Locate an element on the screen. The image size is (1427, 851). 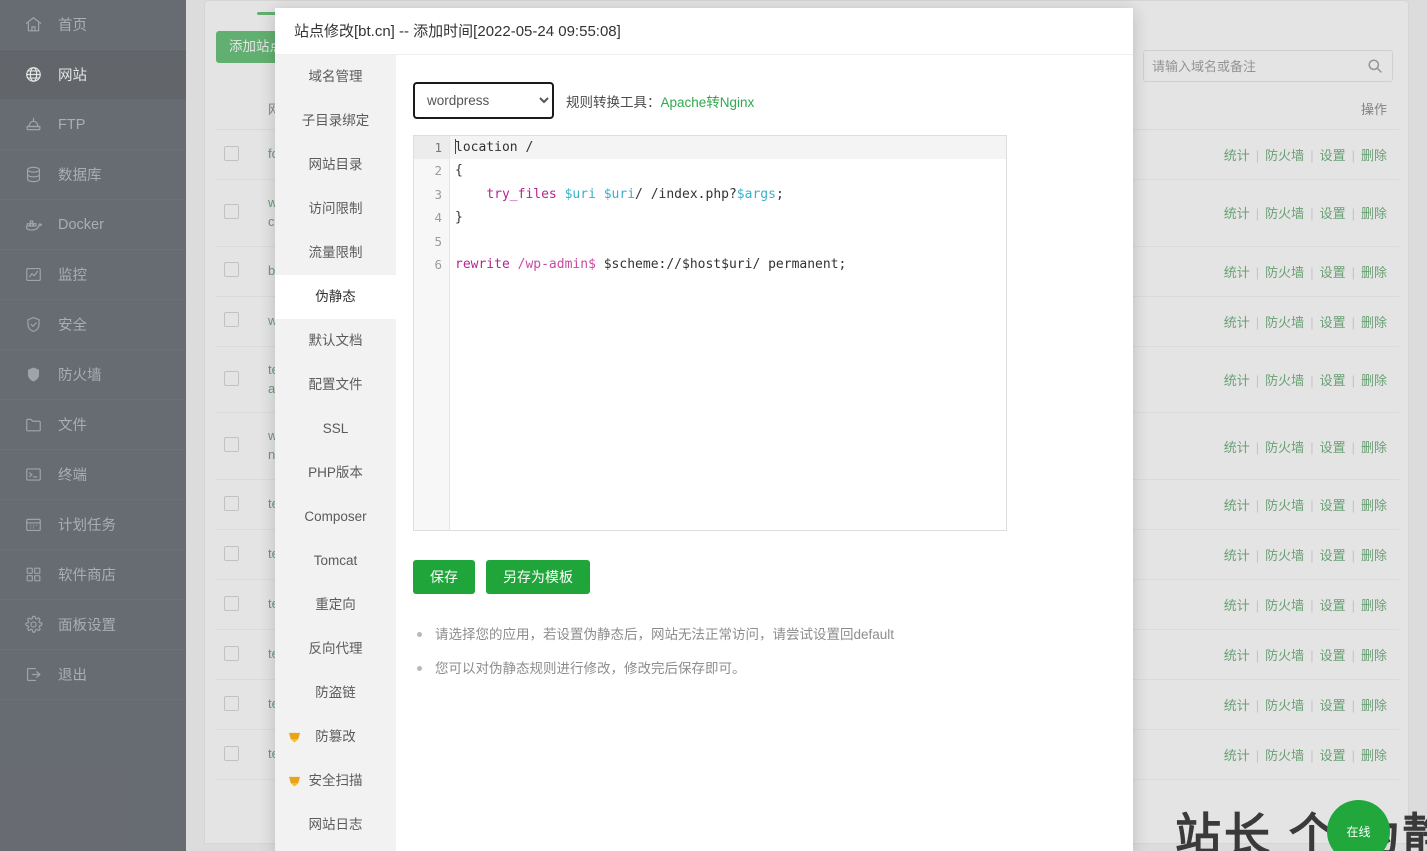
modal-sidebar-item-11: Tomcat is located at coordinates (335, 561).